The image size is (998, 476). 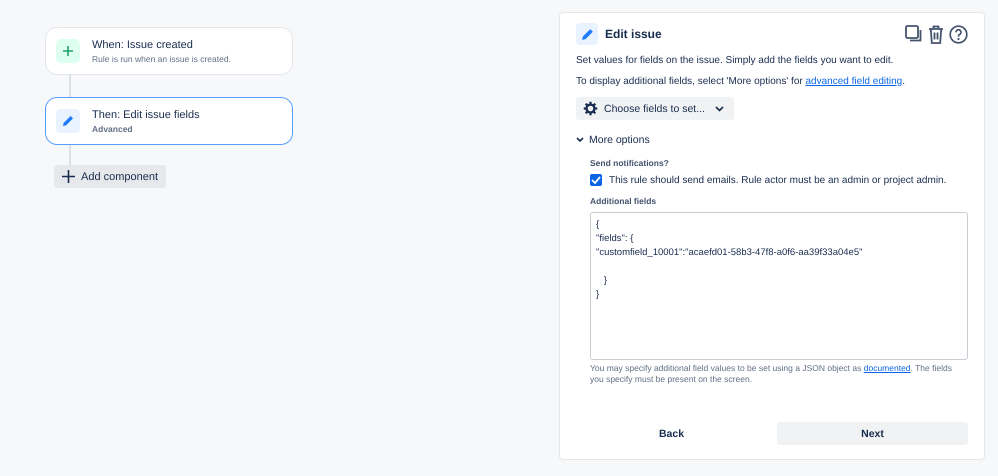 What do you see at coordinates (613, 140) in the screenshot?
I see `more-options-toggle: More options` at bounding box center [613, 140].